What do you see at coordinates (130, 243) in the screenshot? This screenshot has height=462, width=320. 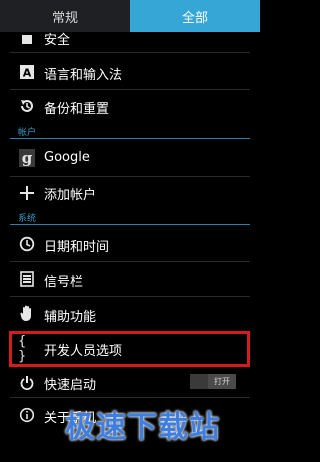 I see `settings-item-date-time: 日期和时间` at bounding box center [130, 243].